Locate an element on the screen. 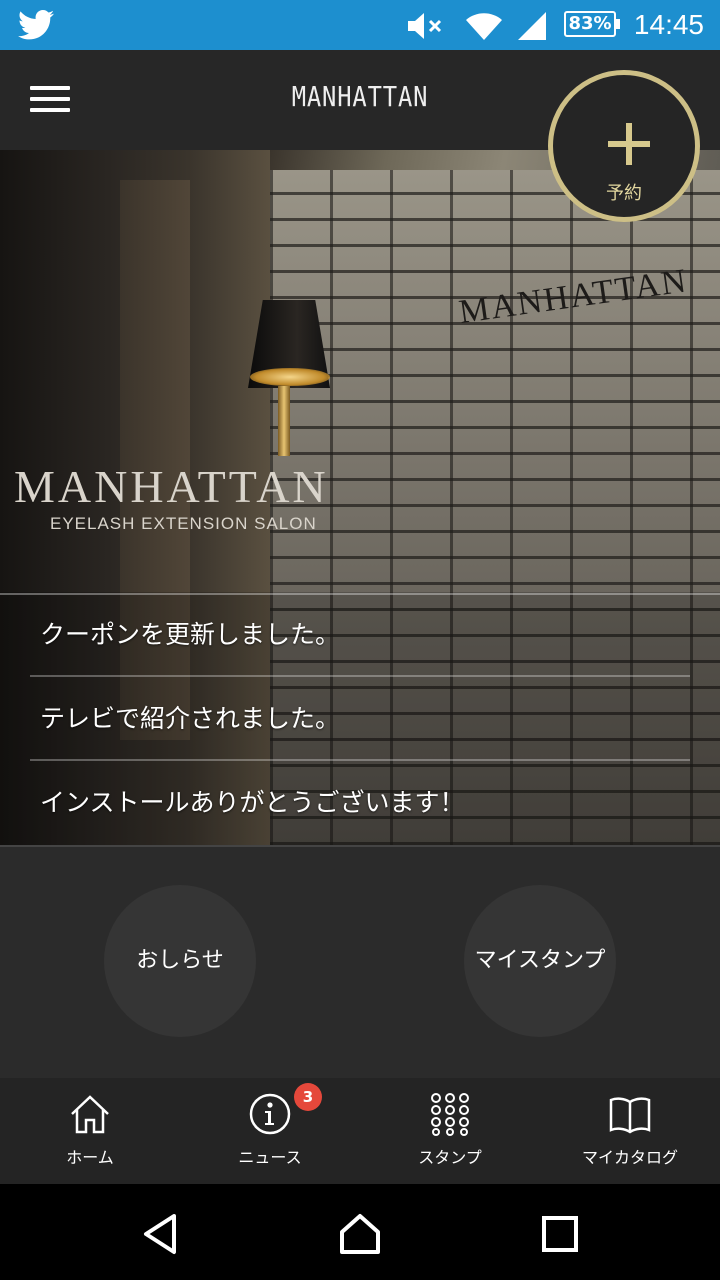  tab-stamp: スタンプ is located at coordinates (450, 1131).